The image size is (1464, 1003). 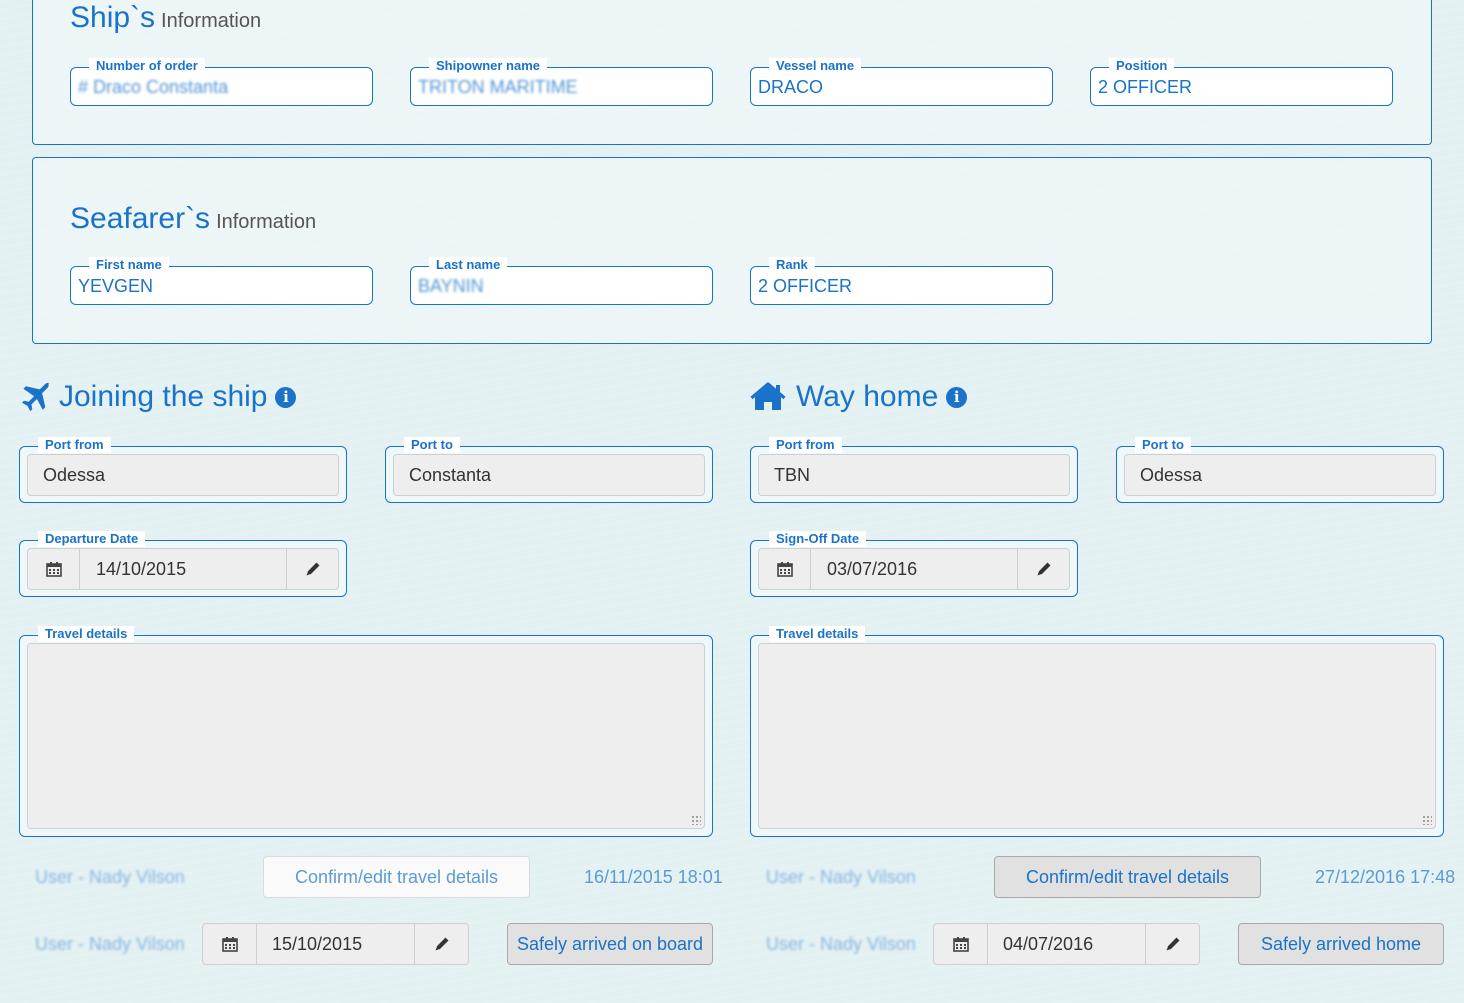 I want to click on way-home-title: Way home, so click(x=867, y=396).